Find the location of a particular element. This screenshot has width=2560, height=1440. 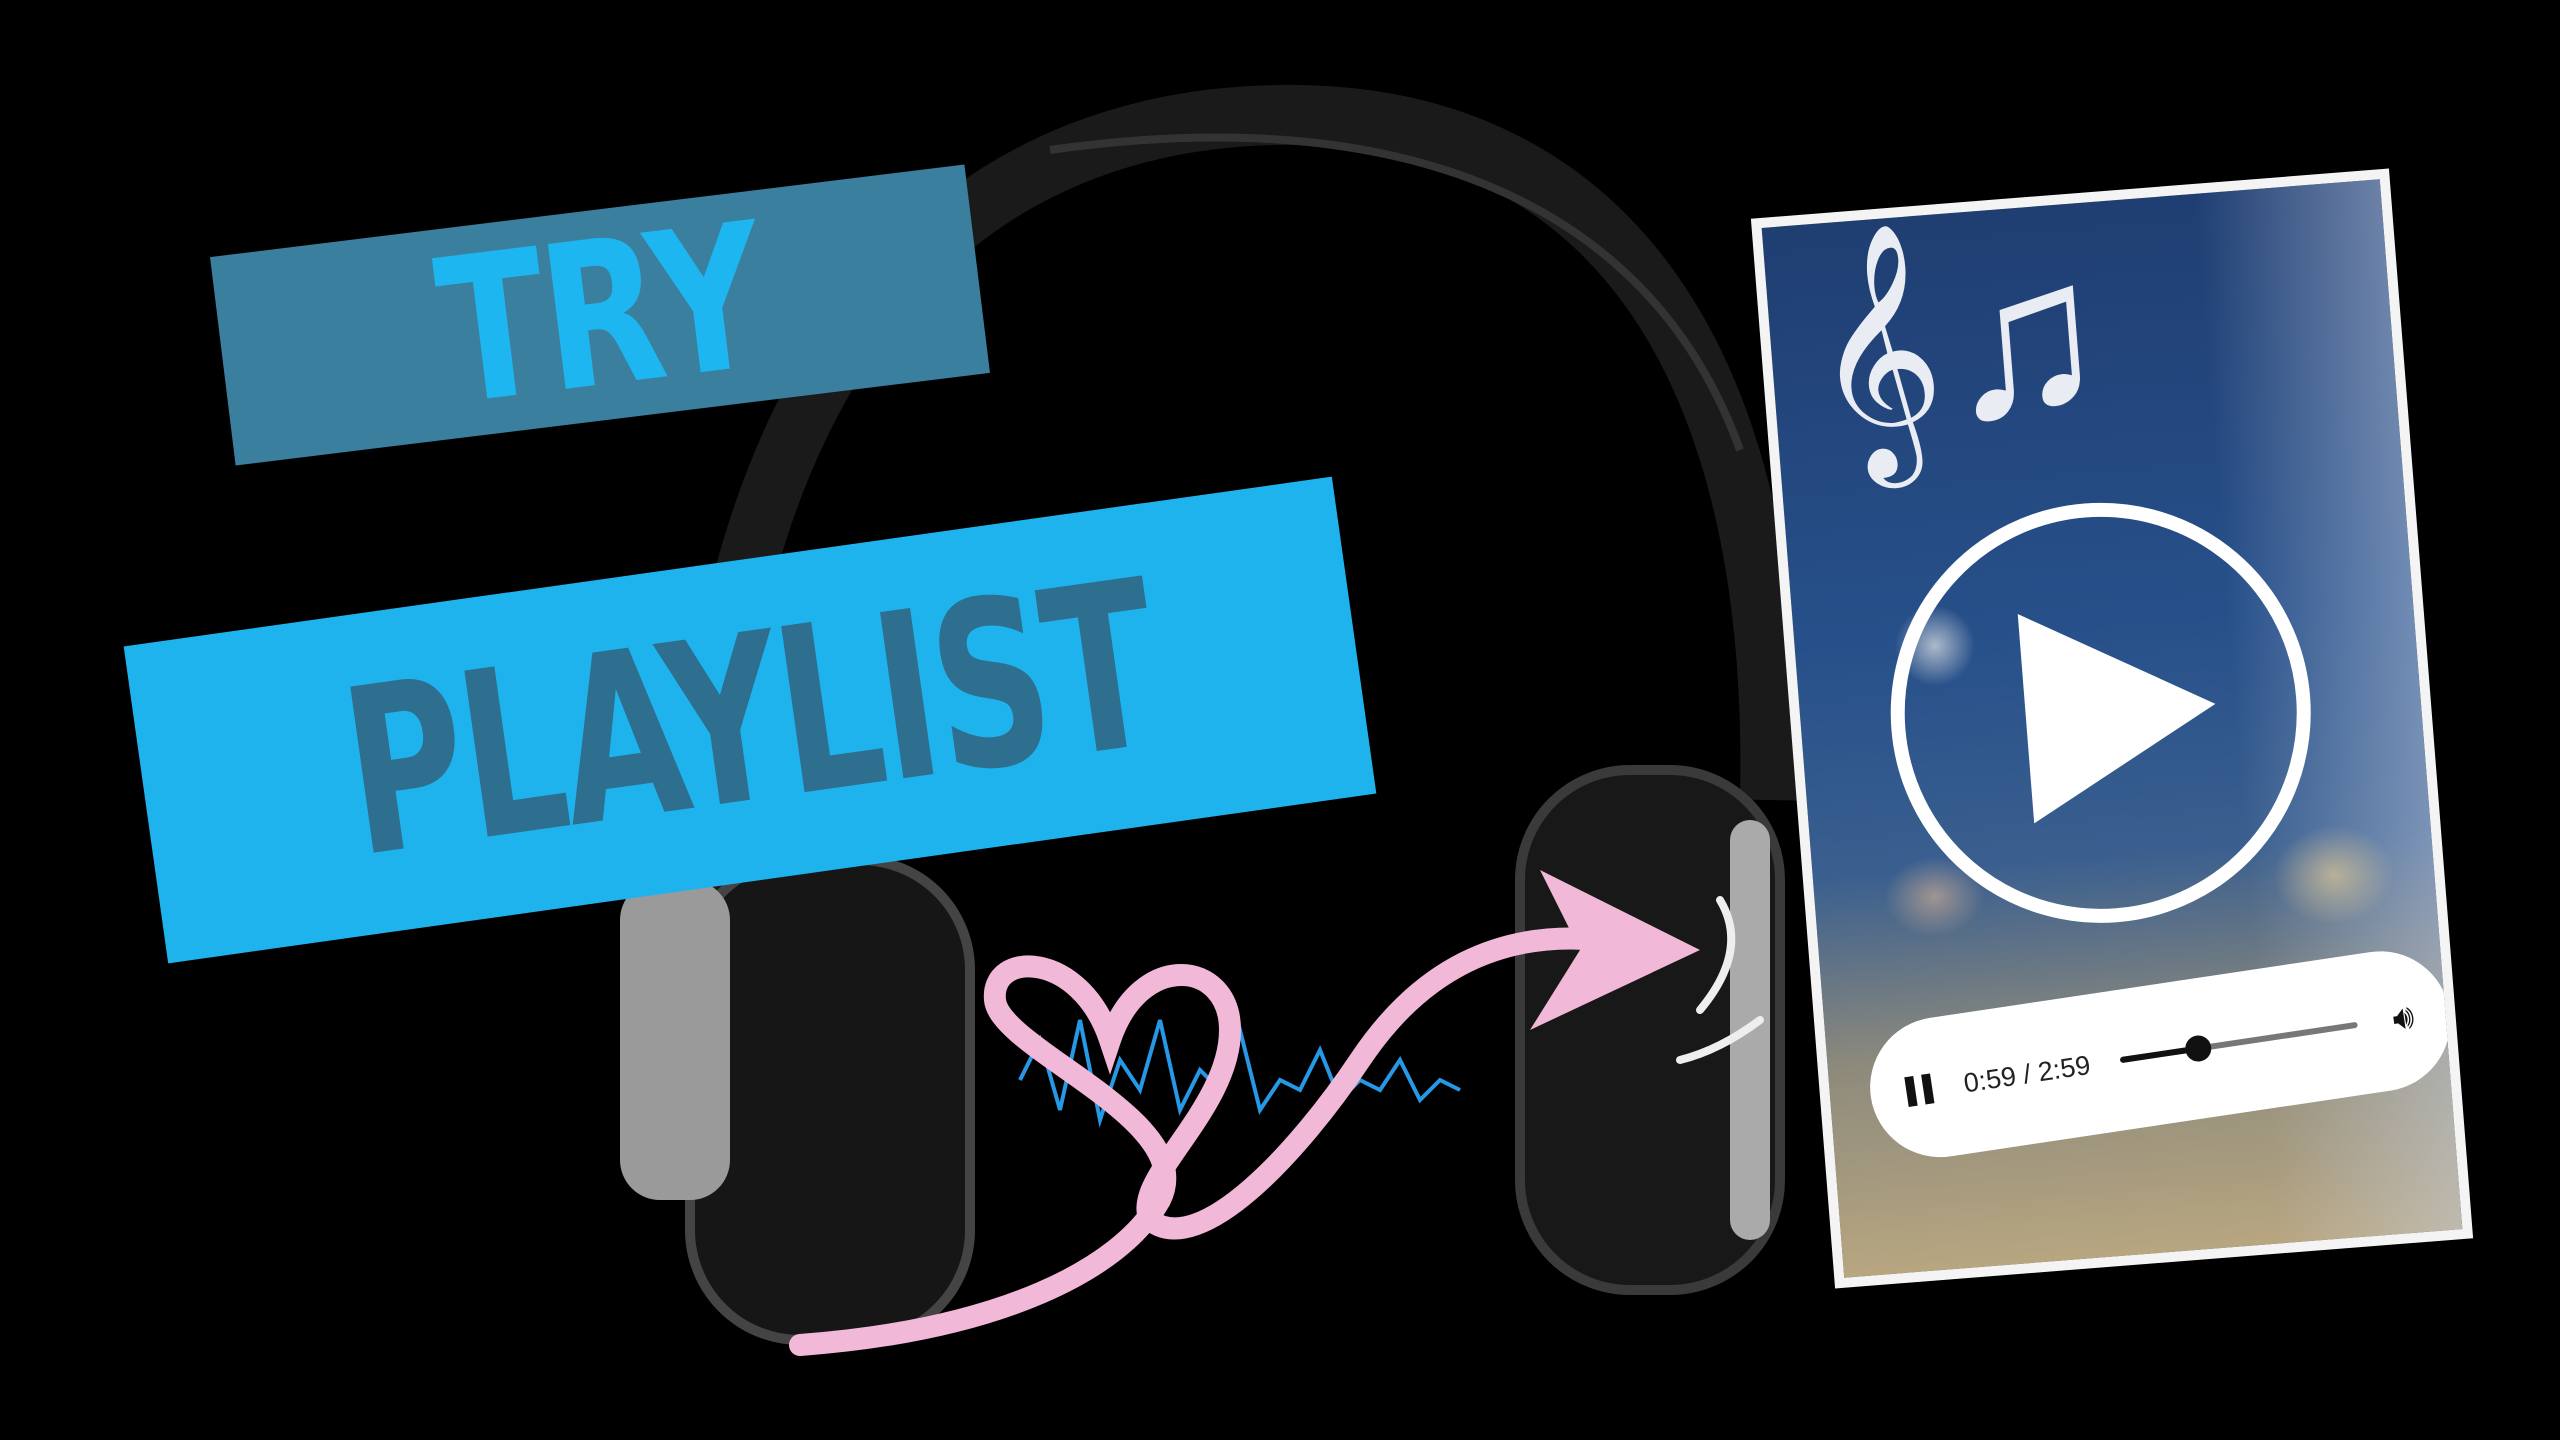

time-display: 0:59 / 2:59 is located at coordinates (2027, 1073).